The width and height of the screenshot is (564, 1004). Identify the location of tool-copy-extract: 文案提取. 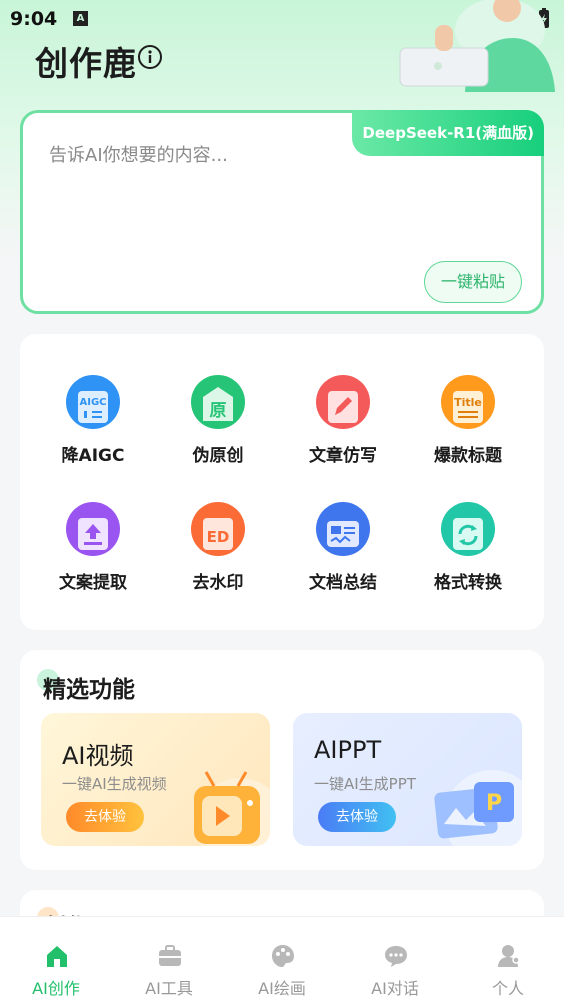
(93, 552).